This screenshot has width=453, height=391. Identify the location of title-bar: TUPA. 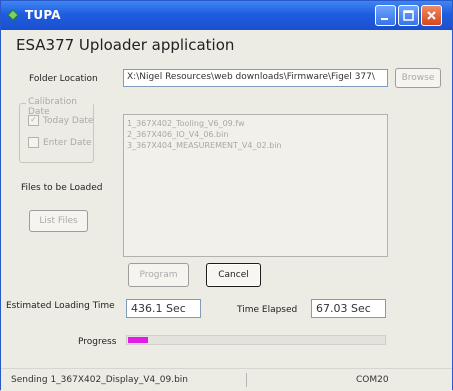
(226, 15).